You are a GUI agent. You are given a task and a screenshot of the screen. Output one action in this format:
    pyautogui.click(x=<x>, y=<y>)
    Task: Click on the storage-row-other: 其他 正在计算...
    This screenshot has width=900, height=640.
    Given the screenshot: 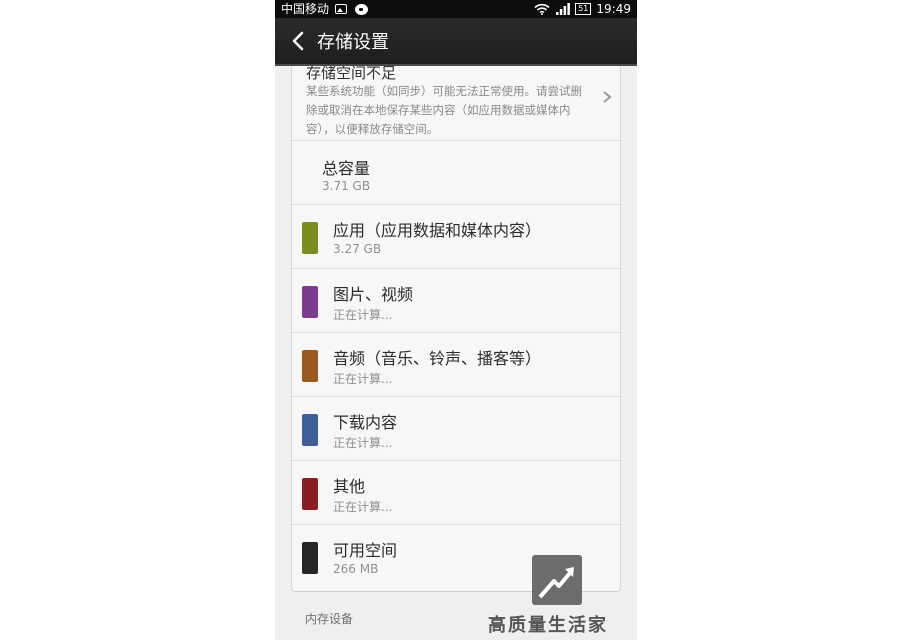 What is the action you would take?
    pyautogui.click(x=456, y=493)
    